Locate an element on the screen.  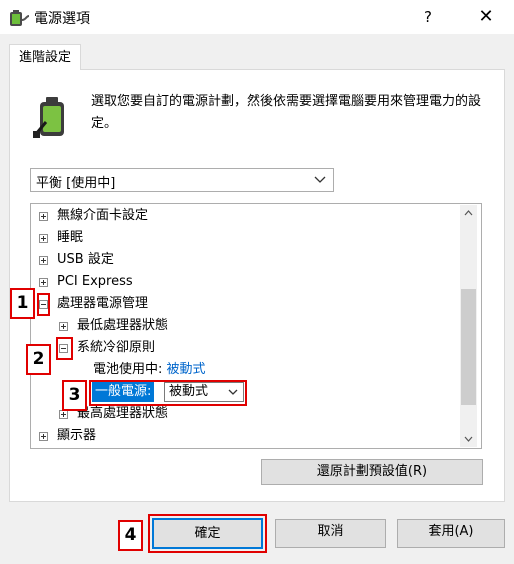
description-text: 選取您要自訂的電源計劃，然後依需要選擇電腦要用來管理電力的設定。 is located at coordinates (286, 112).